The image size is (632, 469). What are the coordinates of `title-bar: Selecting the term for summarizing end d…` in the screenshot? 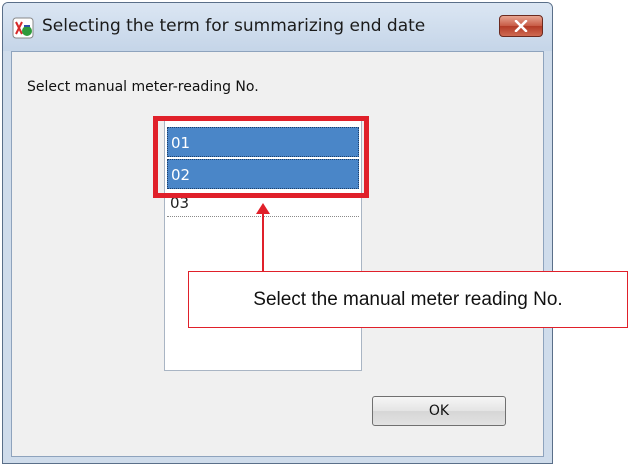 It's located at (277, 27).